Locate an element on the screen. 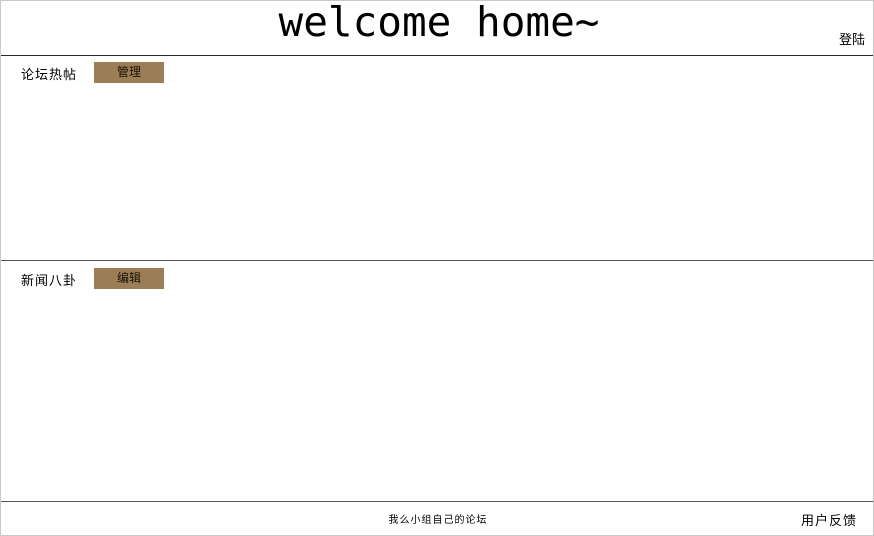 This screenshot has width=874, height=536. edit-button: 编辑 is located at coordinates (129, 278).